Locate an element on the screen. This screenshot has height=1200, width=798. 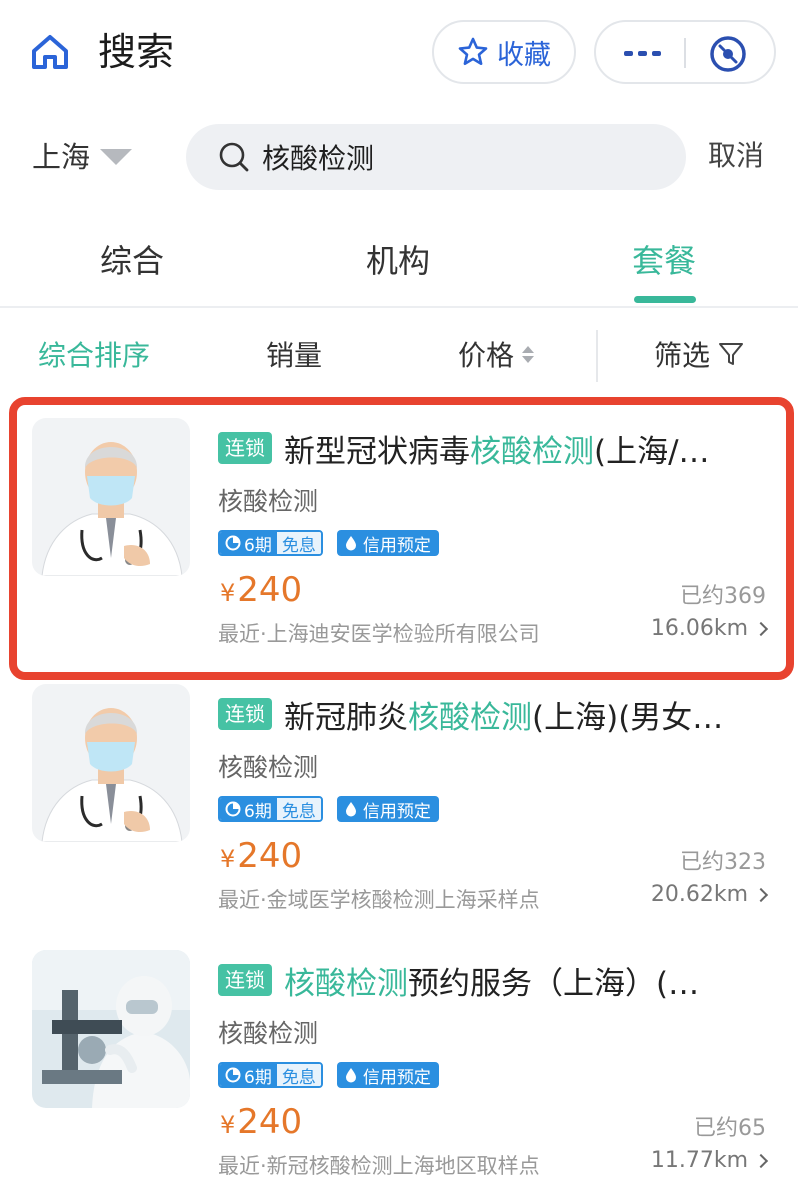
distance-link: 11.77km is located at coordinates (709, 1160).